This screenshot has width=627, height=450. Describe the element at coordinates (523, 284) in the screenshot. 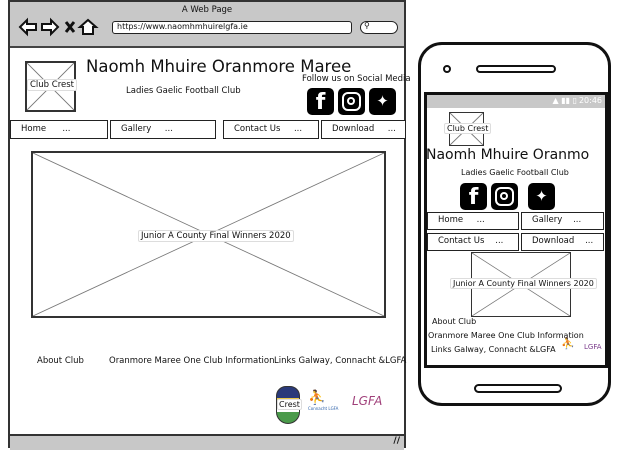

I see `mobile-hero-placeholder: Junior A County Final Winners 2020` at that location.